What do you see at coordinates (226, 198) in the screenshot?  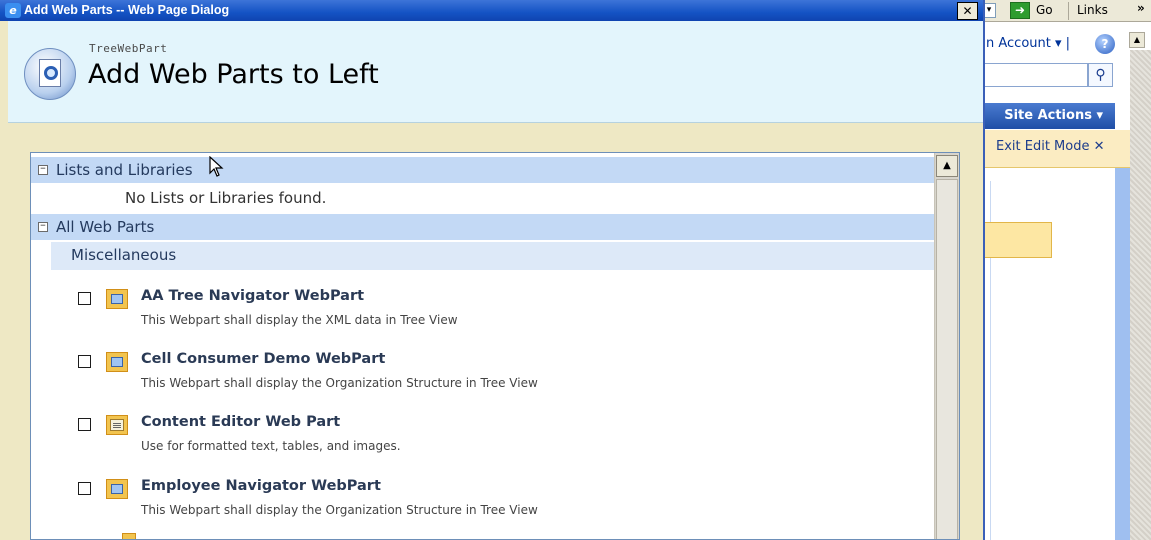 I see `empty-message: No Lists or Libraries found.` at bounding box center [226, 198].